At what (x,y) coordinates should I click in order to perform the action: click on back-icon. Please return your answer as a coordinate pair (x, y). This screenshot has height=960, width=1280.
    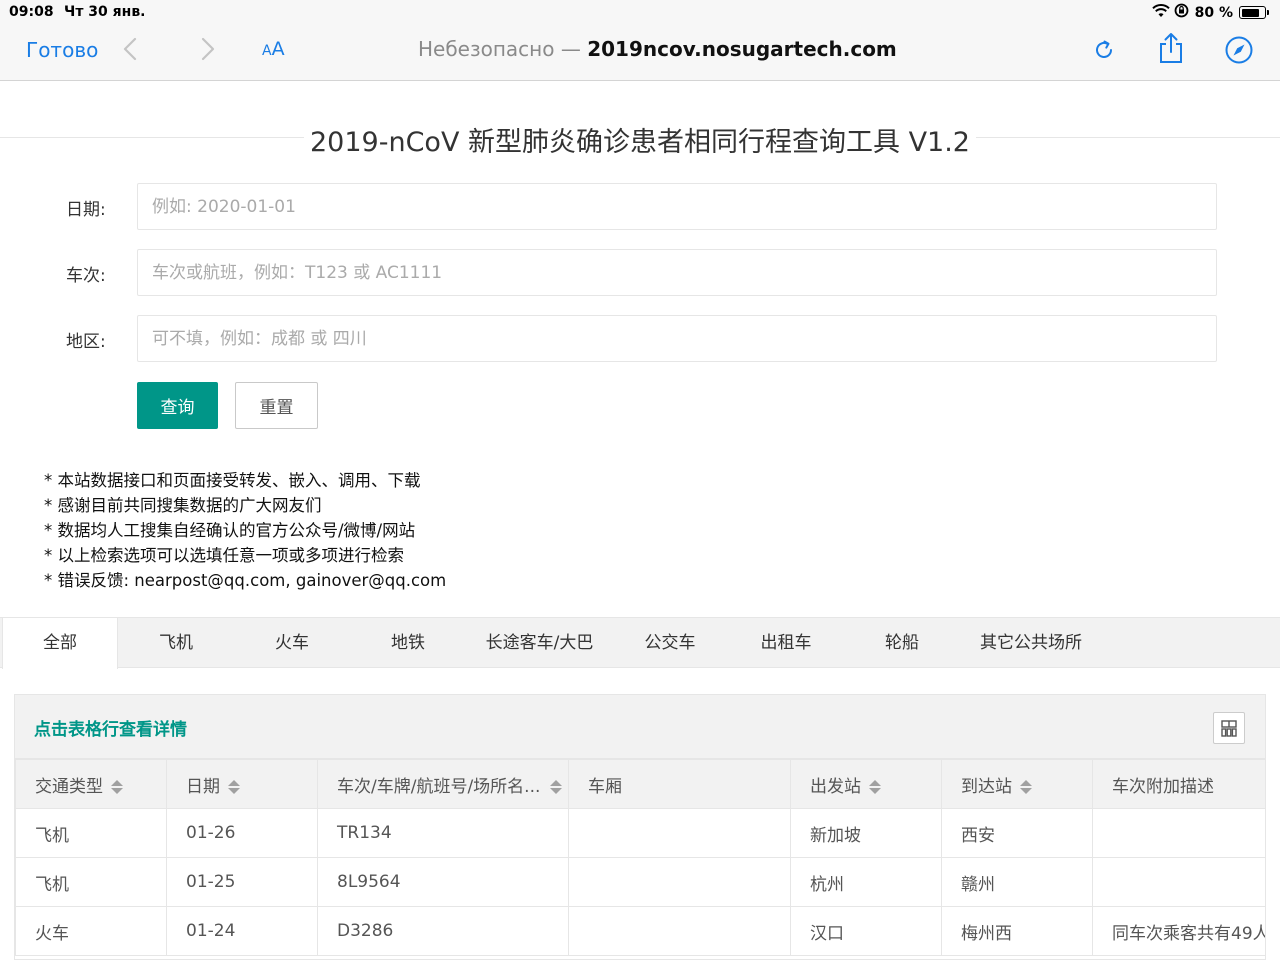
    Looking at the image, I should click on (130, 51).